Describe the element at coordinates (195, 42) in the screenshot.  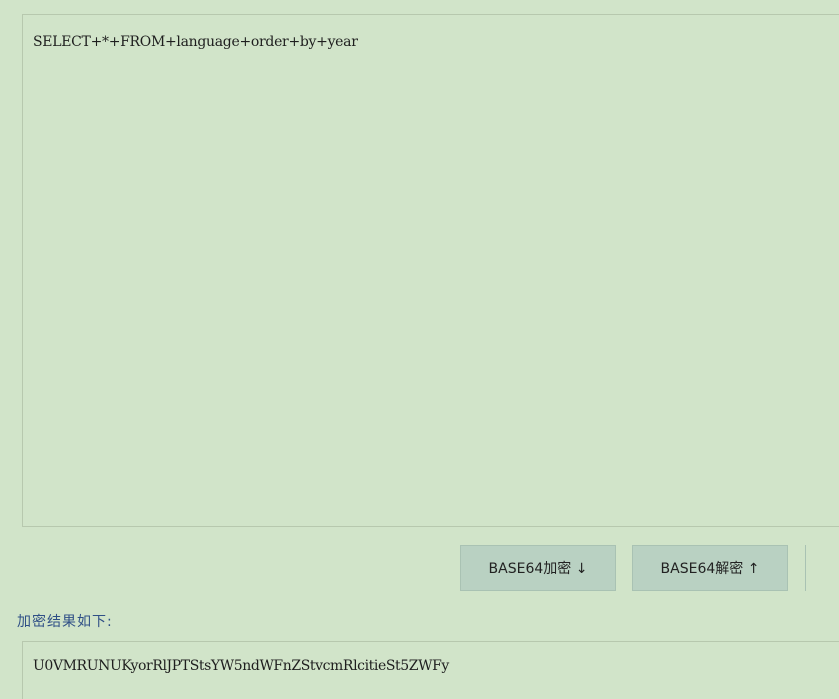
I see `input-text: SELECT+*+FROM+language+order+by+year` at that location.